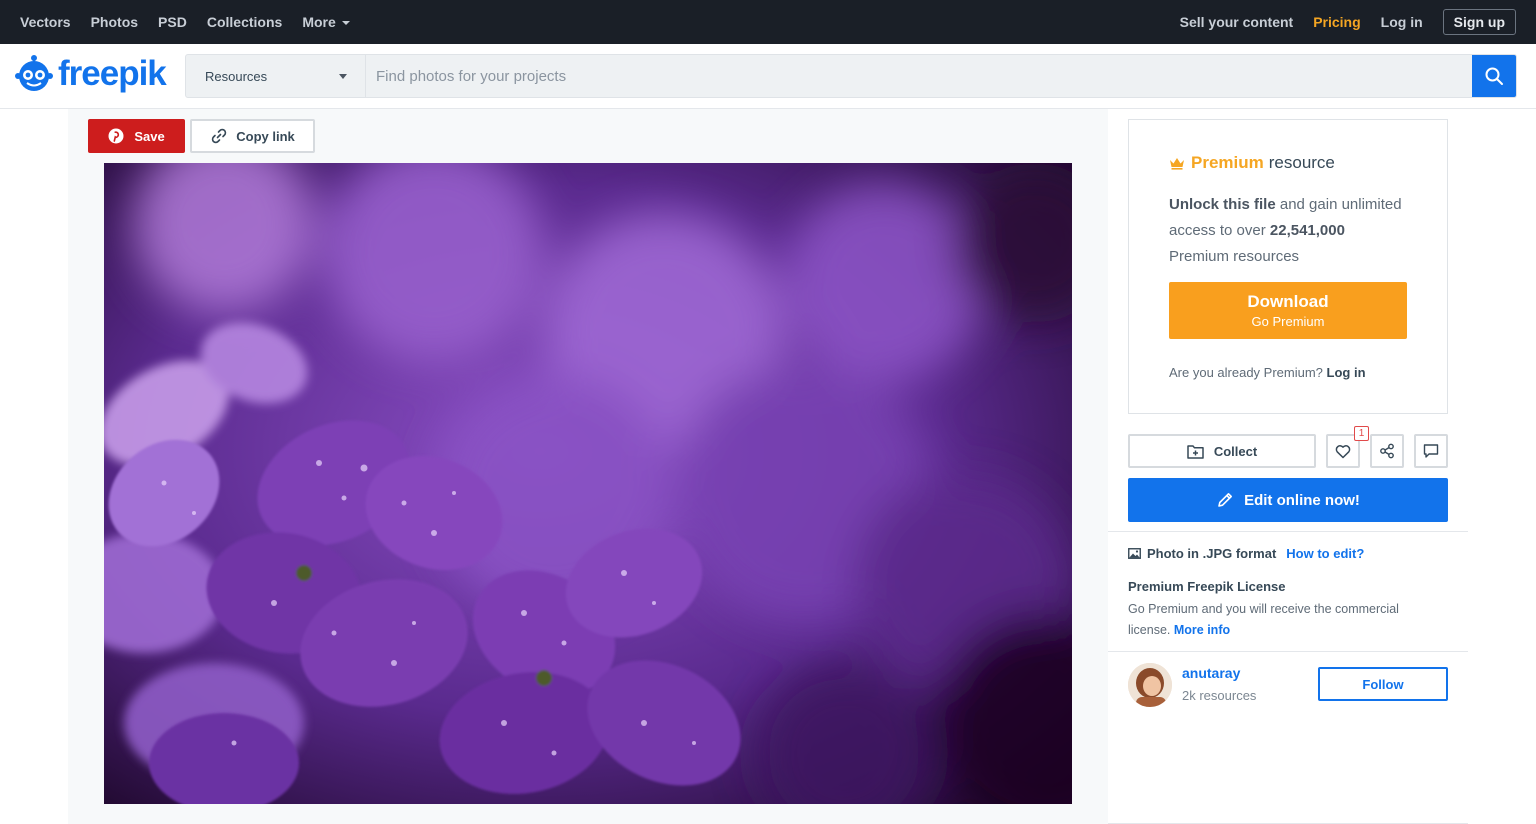  What do you see at coordinates (919, 76) in the screenshot?
I see `search-input` at bounding box center [919, 76].